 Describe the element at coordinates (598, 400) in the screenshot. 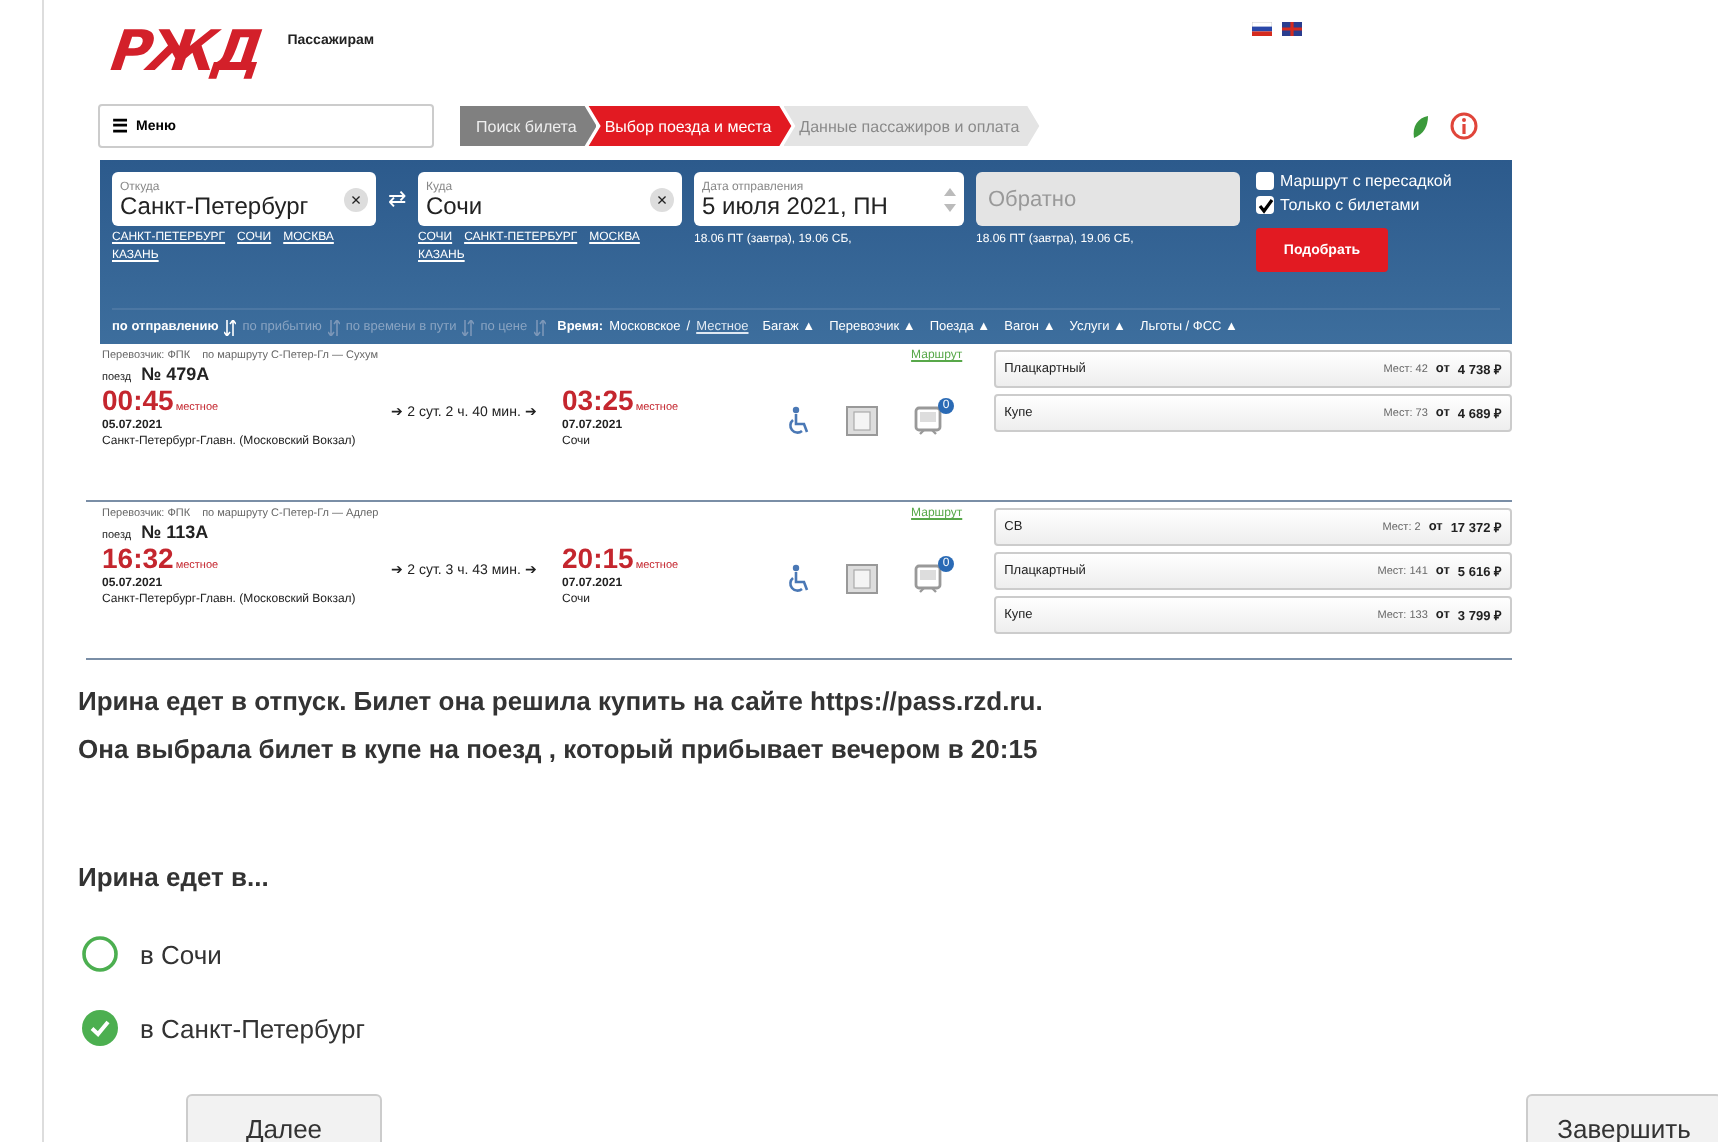

I see `time-text: 03:25` at that location.